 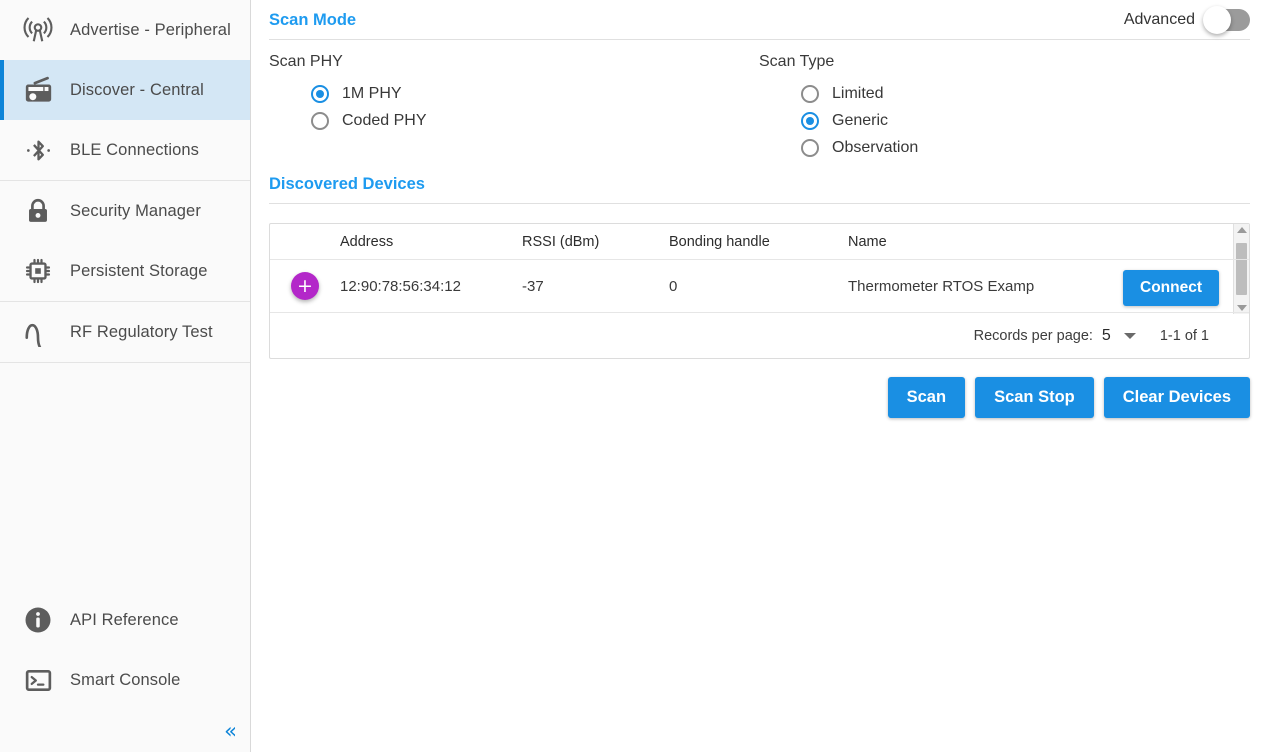 What do you see at coordinates (875, 147) in the screenshot?
I see `radio-label: Observation` at bounding box center [875, 147].